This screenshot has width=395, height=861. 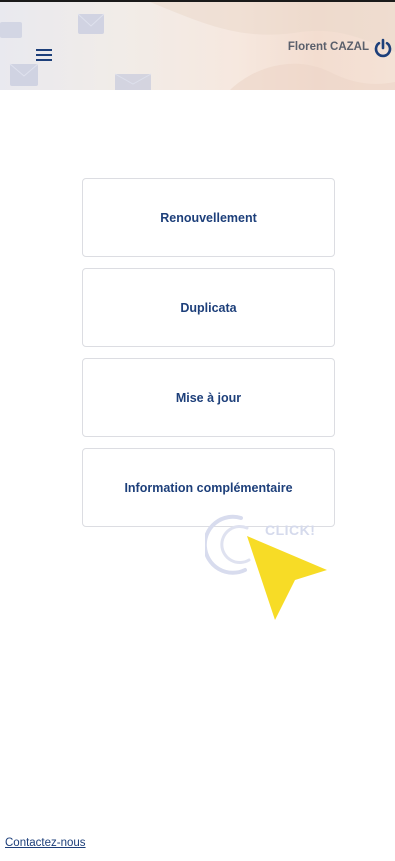 I want to click on renouvellement-button: Renouvellement, so click(x=208, y=217).